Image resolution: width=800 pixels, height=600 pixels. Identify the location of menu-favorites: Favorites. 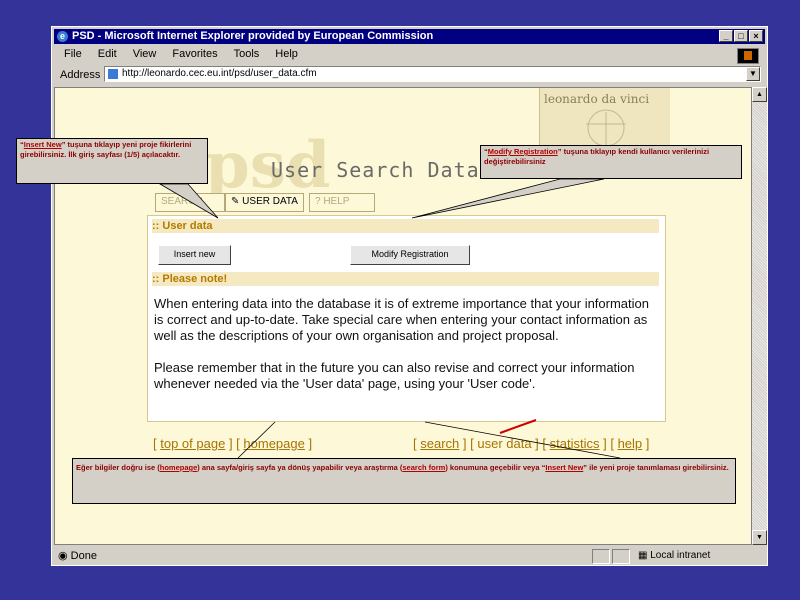
(194, 54).